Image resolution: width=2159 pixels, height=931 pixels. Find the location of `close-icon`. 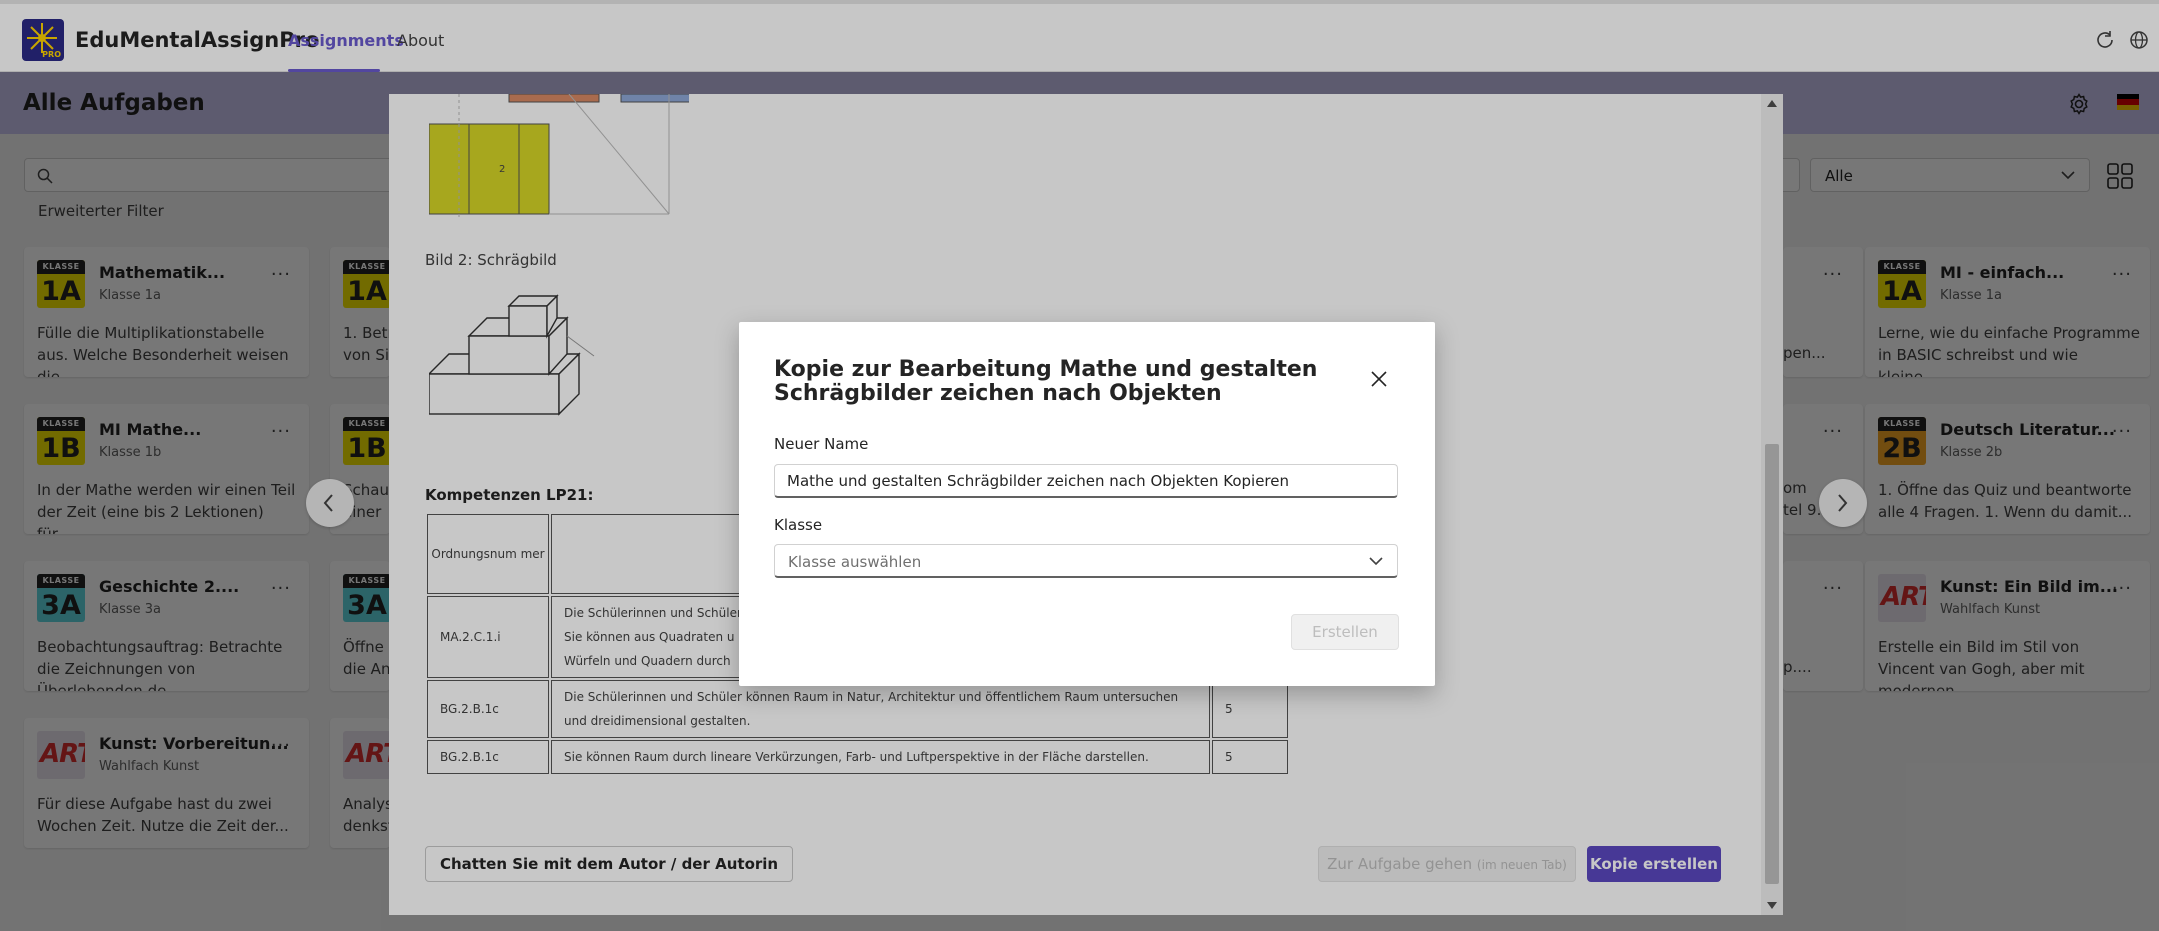

close-icon is located at coordinates (1379, 379).